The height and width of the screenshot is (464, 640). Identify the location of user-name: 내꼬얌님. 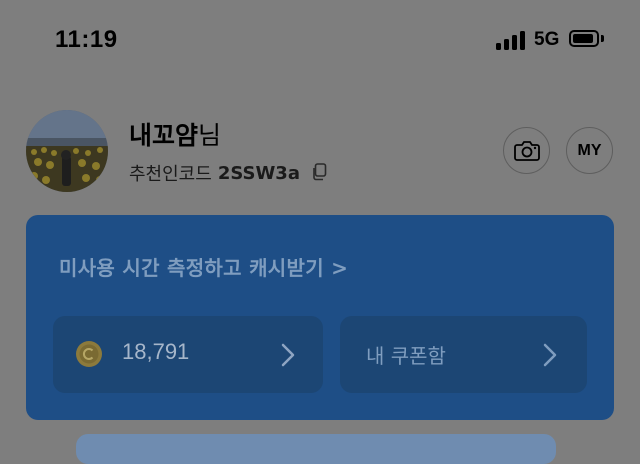
(175, 134).